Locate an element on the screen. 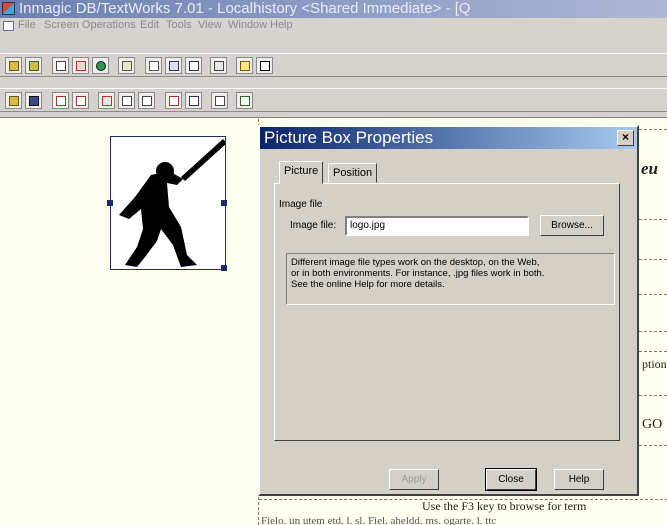 This screenshot has height=525, width=667. paste-icon is located at coordinates (146, 100).